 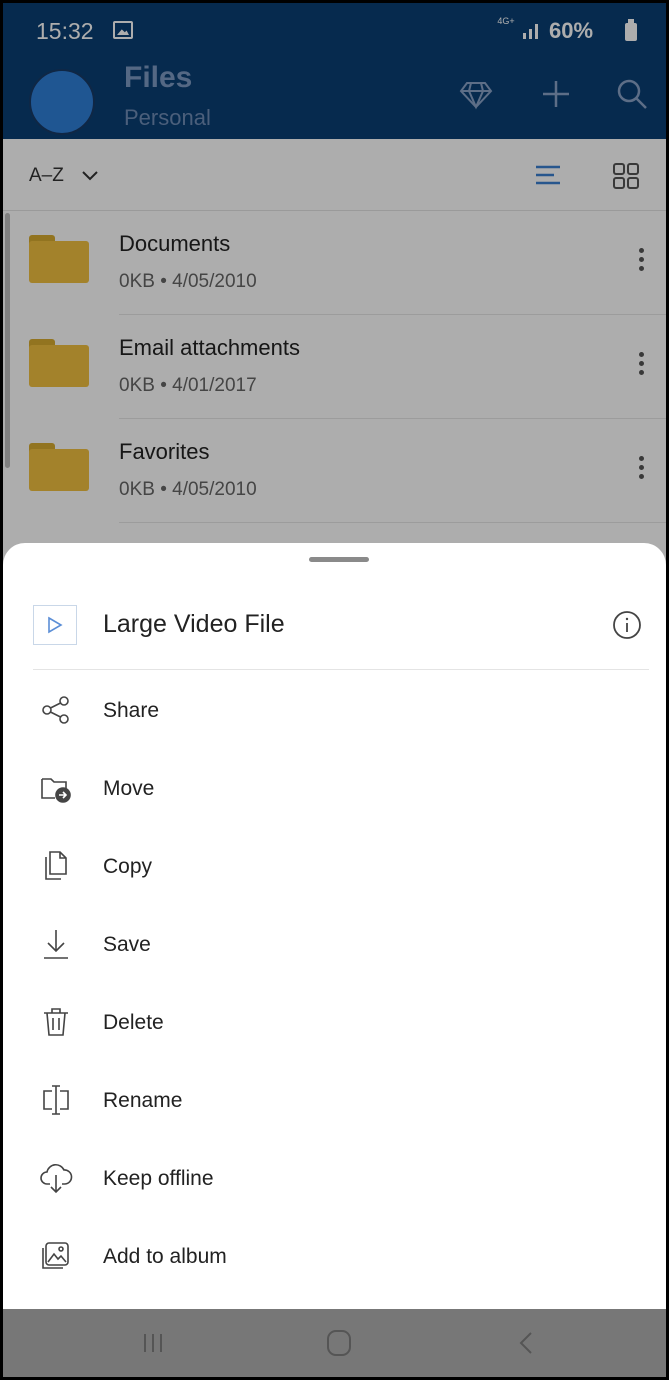 I want to click on back-icon, so click(x=527, y=1343).